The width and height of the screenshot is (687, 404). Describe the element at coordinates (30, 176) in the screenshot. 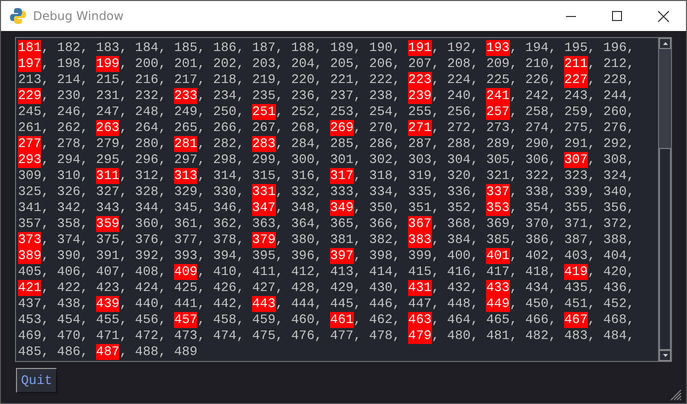

I see `number-text: 309` at that location.